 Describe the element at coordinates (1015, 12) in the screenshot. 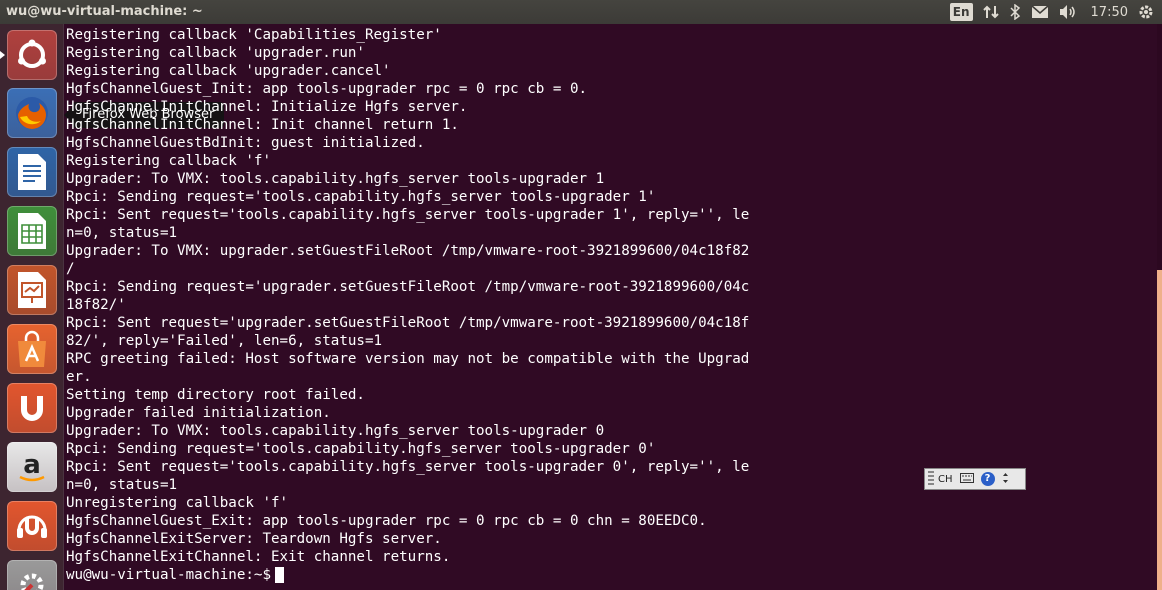

I see `bluetooth-icon` at that location.